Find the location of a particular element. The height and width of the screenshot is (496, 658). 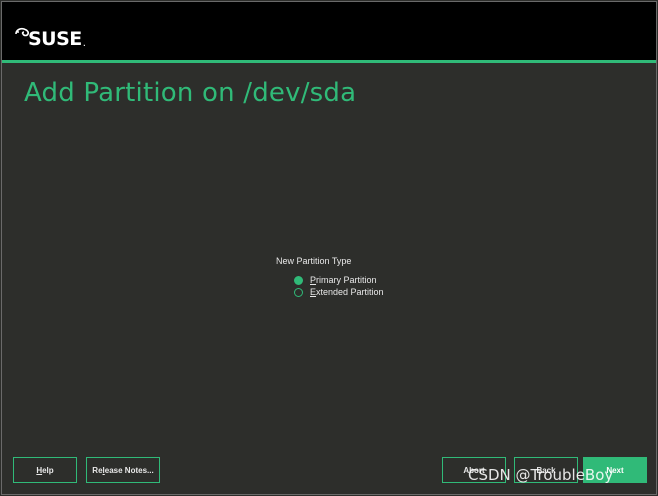

abort-button: Abort is located at coordinates (474, 470).